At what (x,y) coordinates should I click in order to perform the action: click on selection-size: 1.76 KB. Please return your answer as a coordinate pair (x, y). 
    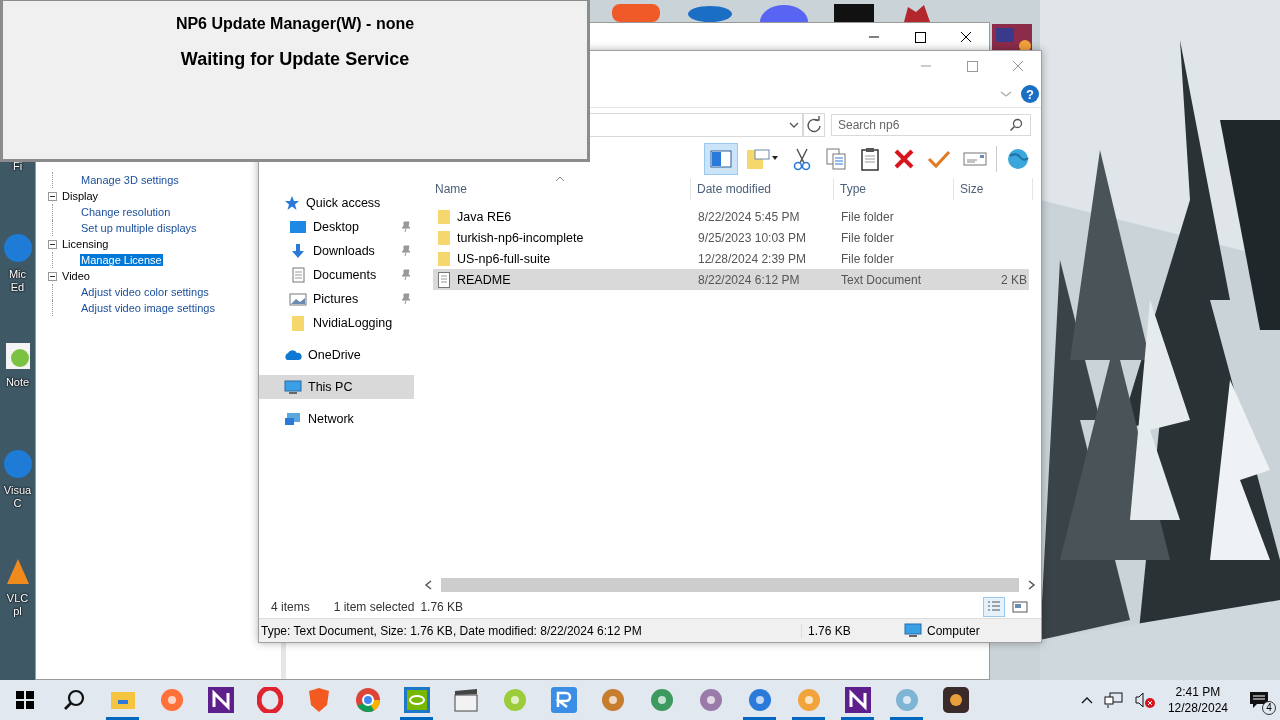
    Looking at the image, I should click on (442, 607).